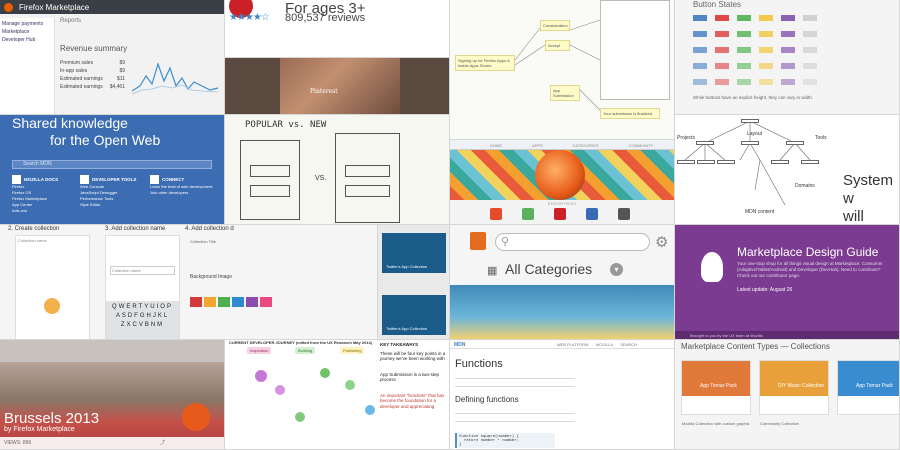 This screenshot has width=900, height=450. What do you see at coordinates (142, 307) in the screenshot?
I see `keyboard-row: QWERTYUIOP` at bounding box center [142, 307].